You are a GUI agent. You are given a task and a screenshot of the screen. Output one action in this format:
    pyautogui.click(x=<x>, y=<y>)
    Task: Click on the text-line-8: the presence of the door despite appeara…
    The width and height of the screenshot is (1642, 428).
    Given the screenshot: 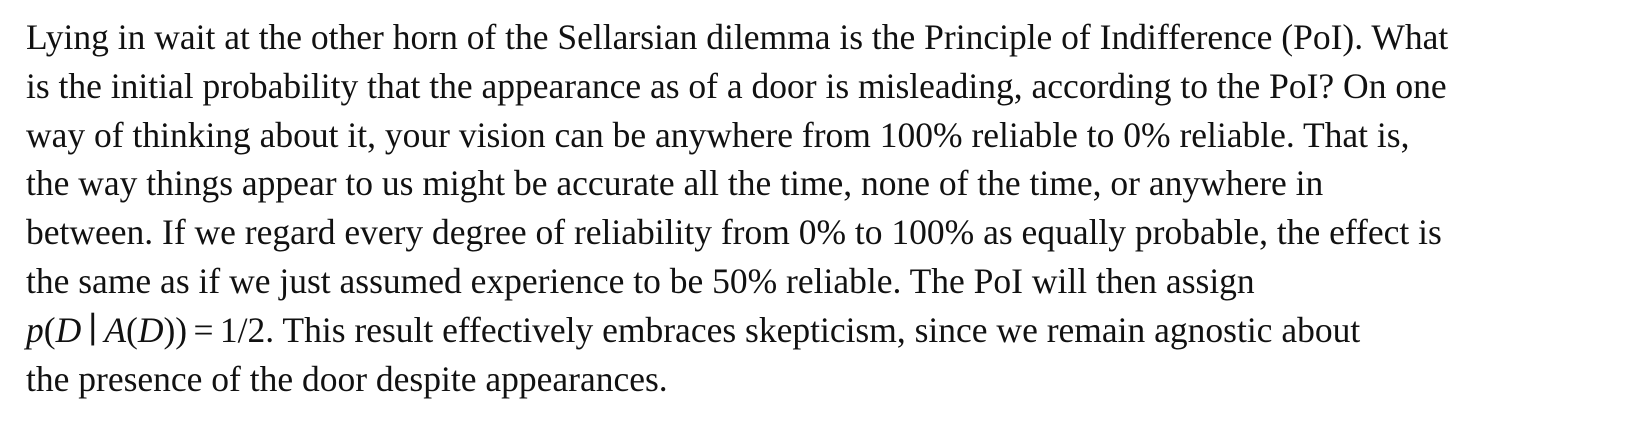 What is the action you would take?
    pyautogui.click(x=347, y=378)
    